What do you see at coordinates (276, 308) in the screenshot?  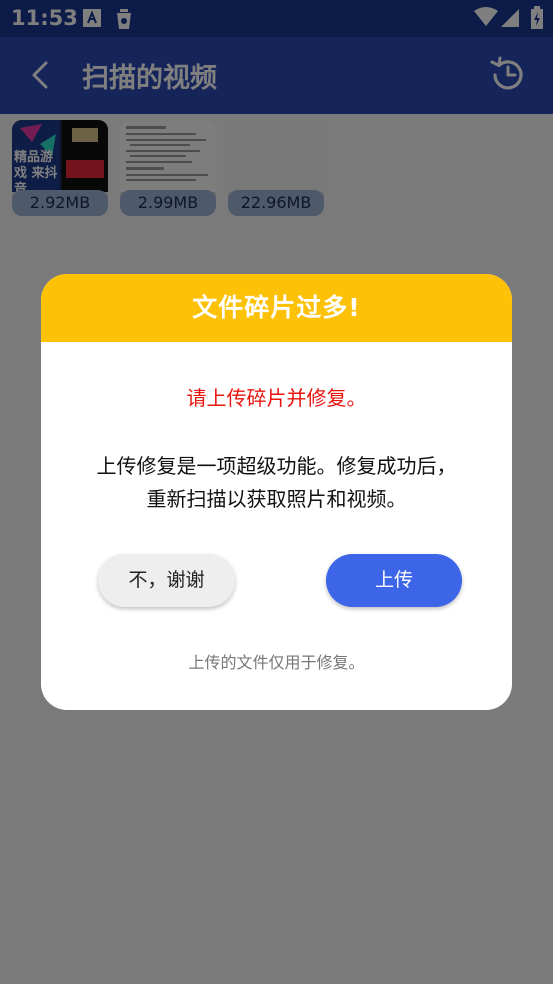 I see `dialog-title: 文件碎片过多!` at bounding box center [276, 308].